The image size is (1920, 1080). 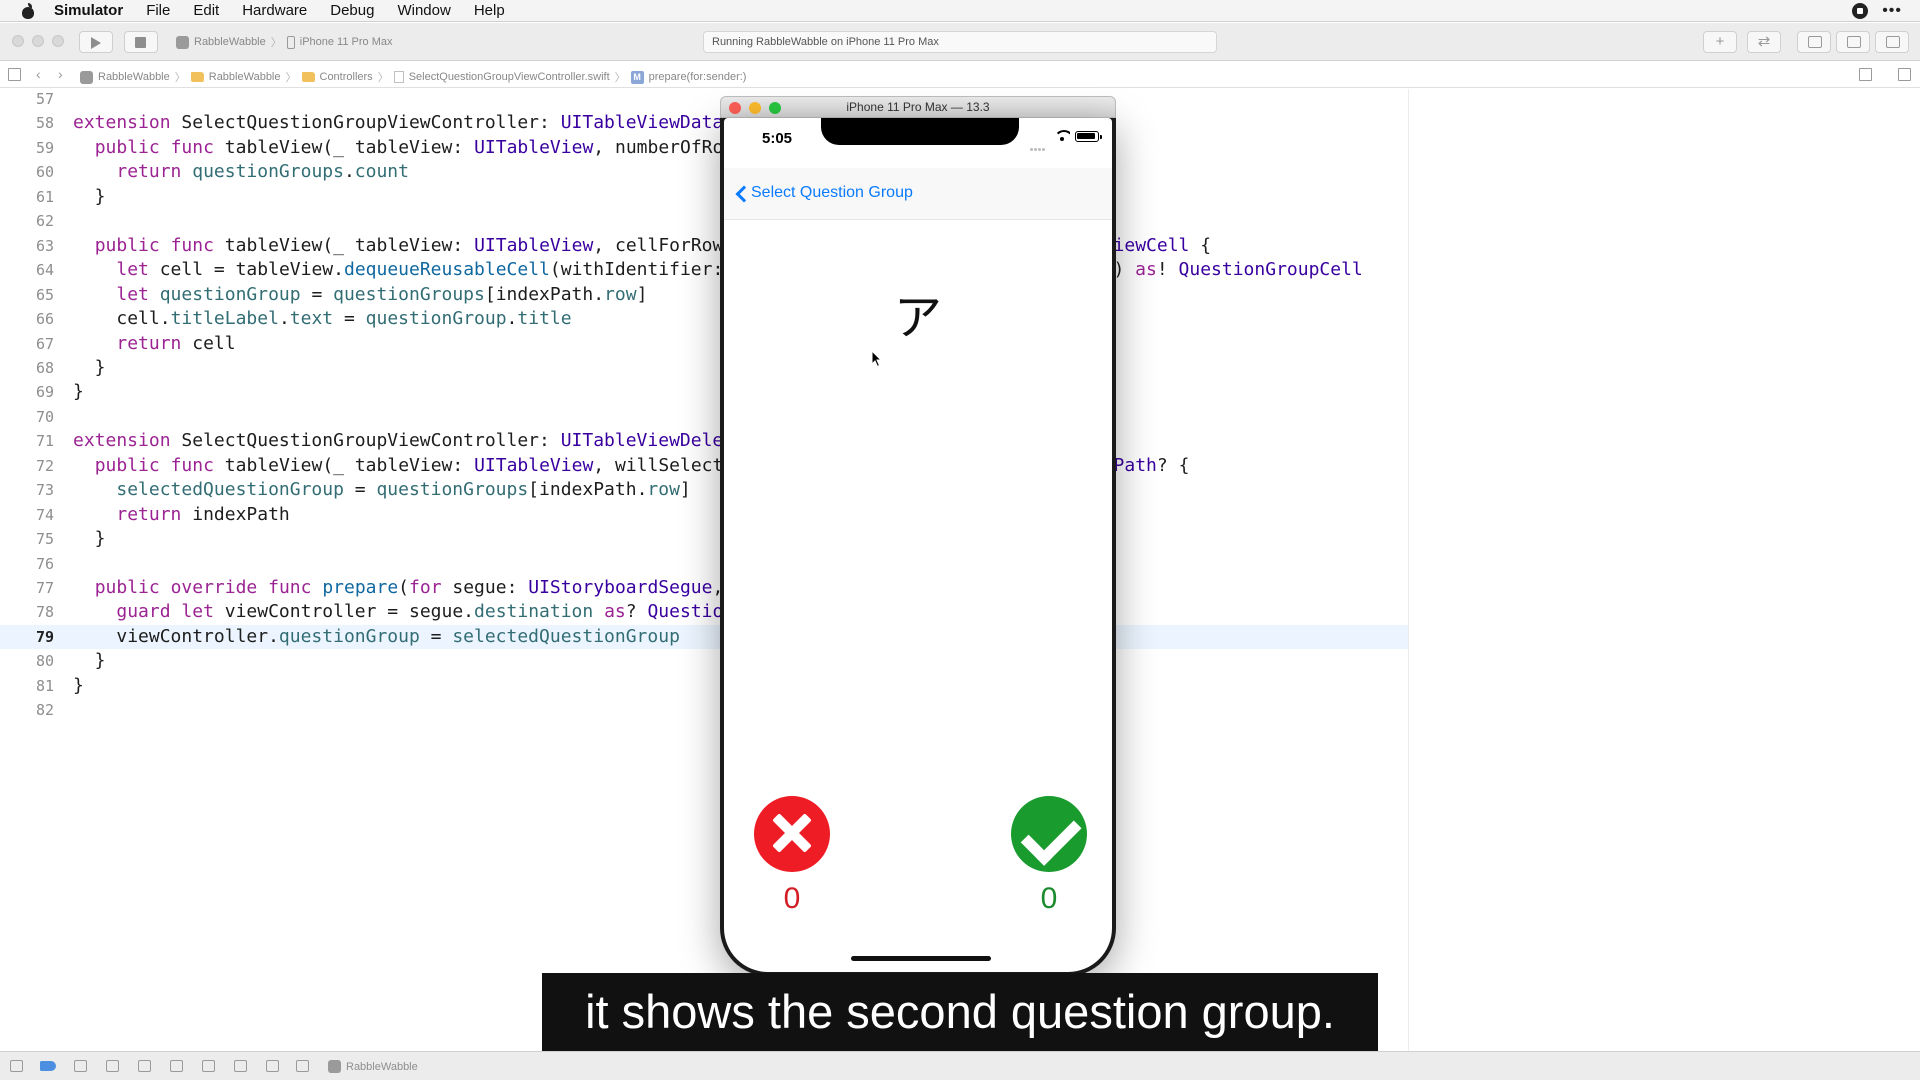 I want to click on menu-app-simulator: Simulator, so click(x=88, y=10).